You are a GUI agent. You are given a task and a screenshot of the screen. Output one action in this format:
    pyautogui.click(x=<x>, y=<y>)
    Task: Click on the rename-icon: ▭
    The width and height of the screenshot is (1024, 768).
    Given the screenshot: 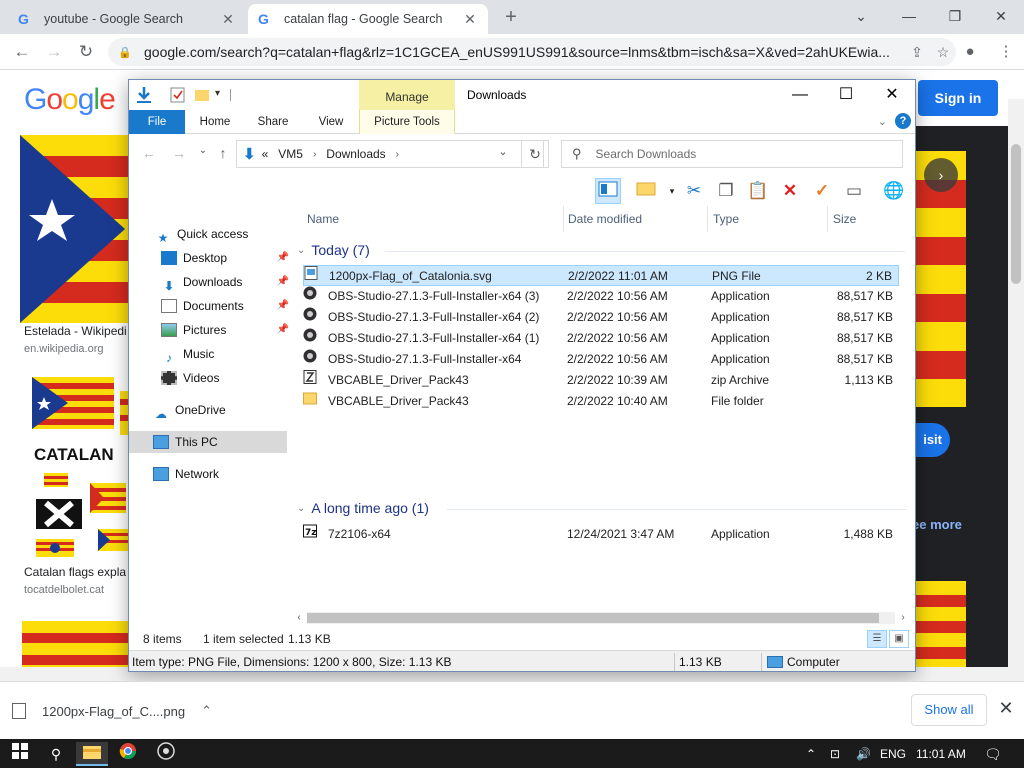 What is the action you would take?
    pyautogui.click(x=854, y=191)
    